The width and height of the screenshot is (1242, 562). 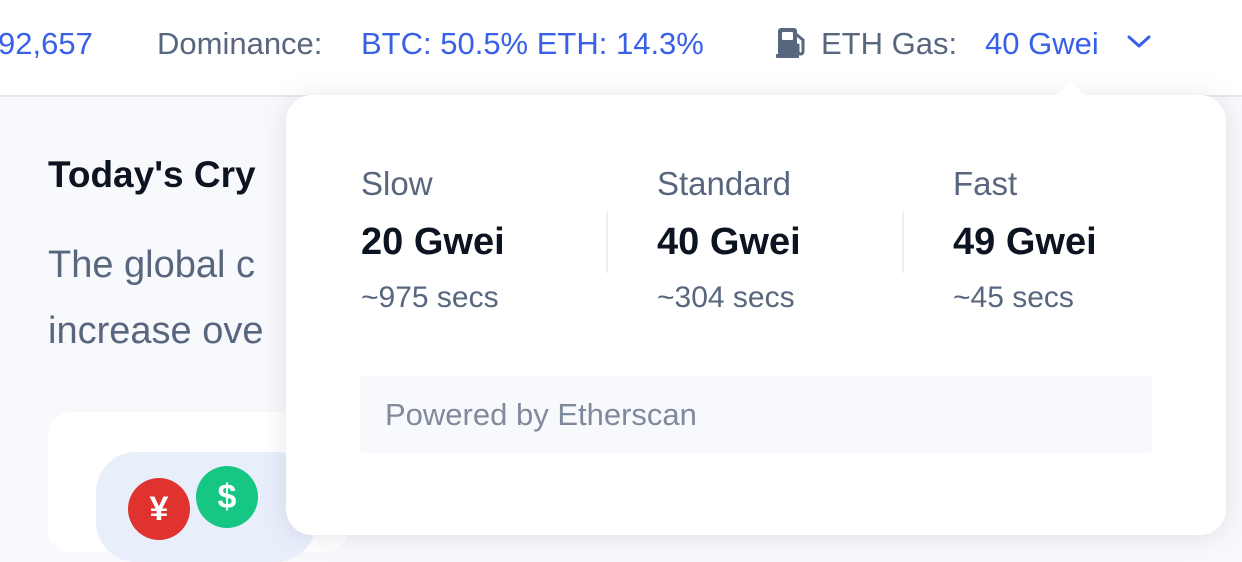 What do you see at coordinates (152, 265) in the screenshot?
I see `page-description-line-1: The global c` at bounding box center [152, 265].